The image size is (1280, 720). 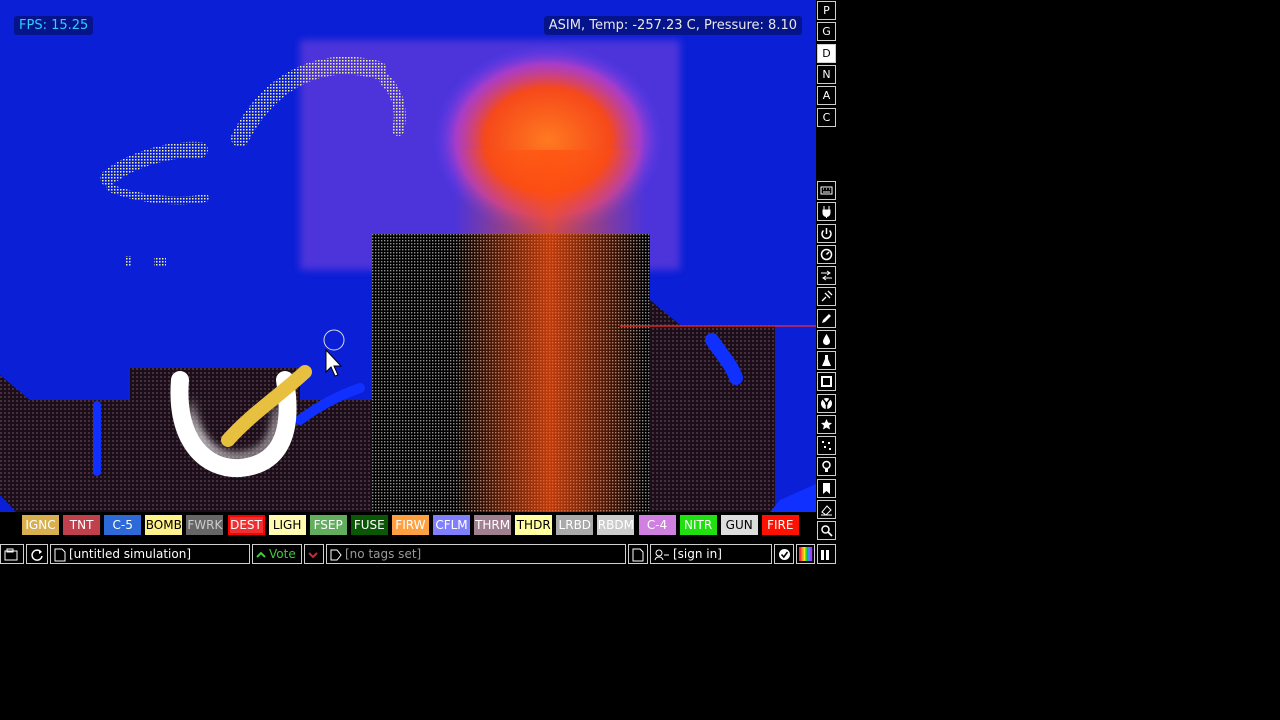 What do you see at coordinates (534, 525) in the screenshot?
I see `element-button-thdr: THDR` at bounding box center [534, 525].